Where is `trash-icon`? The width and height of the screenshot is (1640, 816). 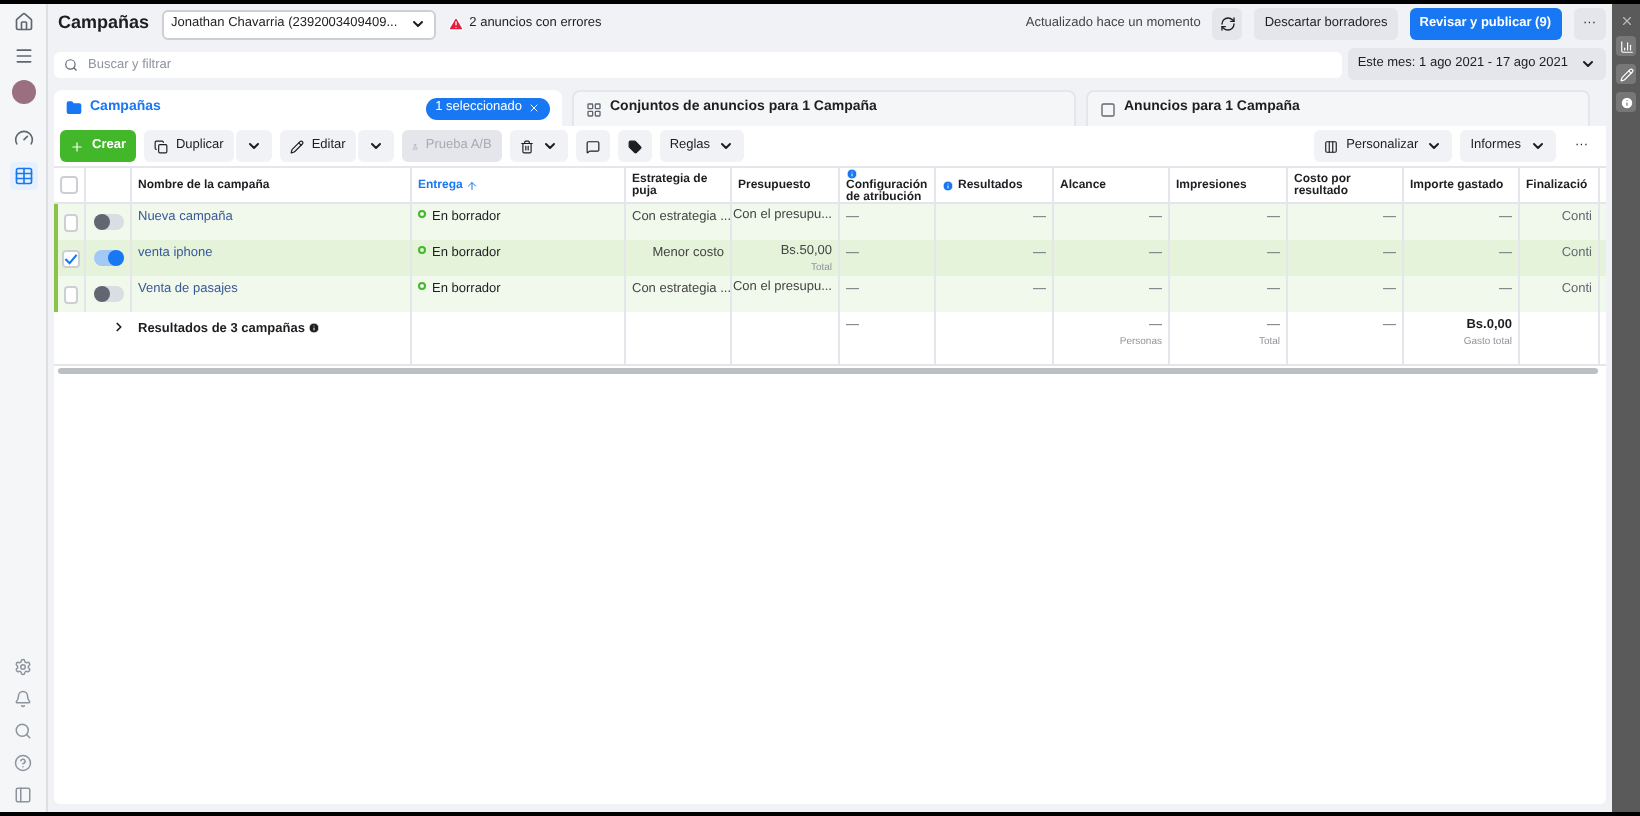 trash-icon is located at coordinates (526, 146).